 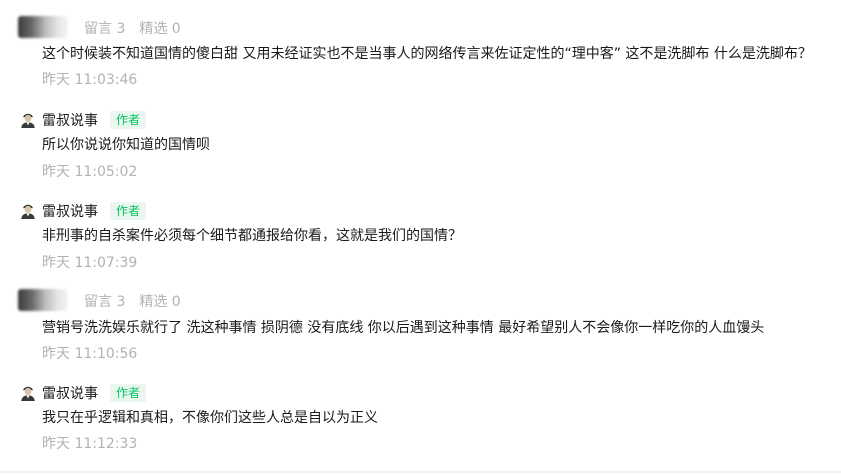 I want to click on comment-time: 昨天 11:07:39, so click(x=90, y=263).